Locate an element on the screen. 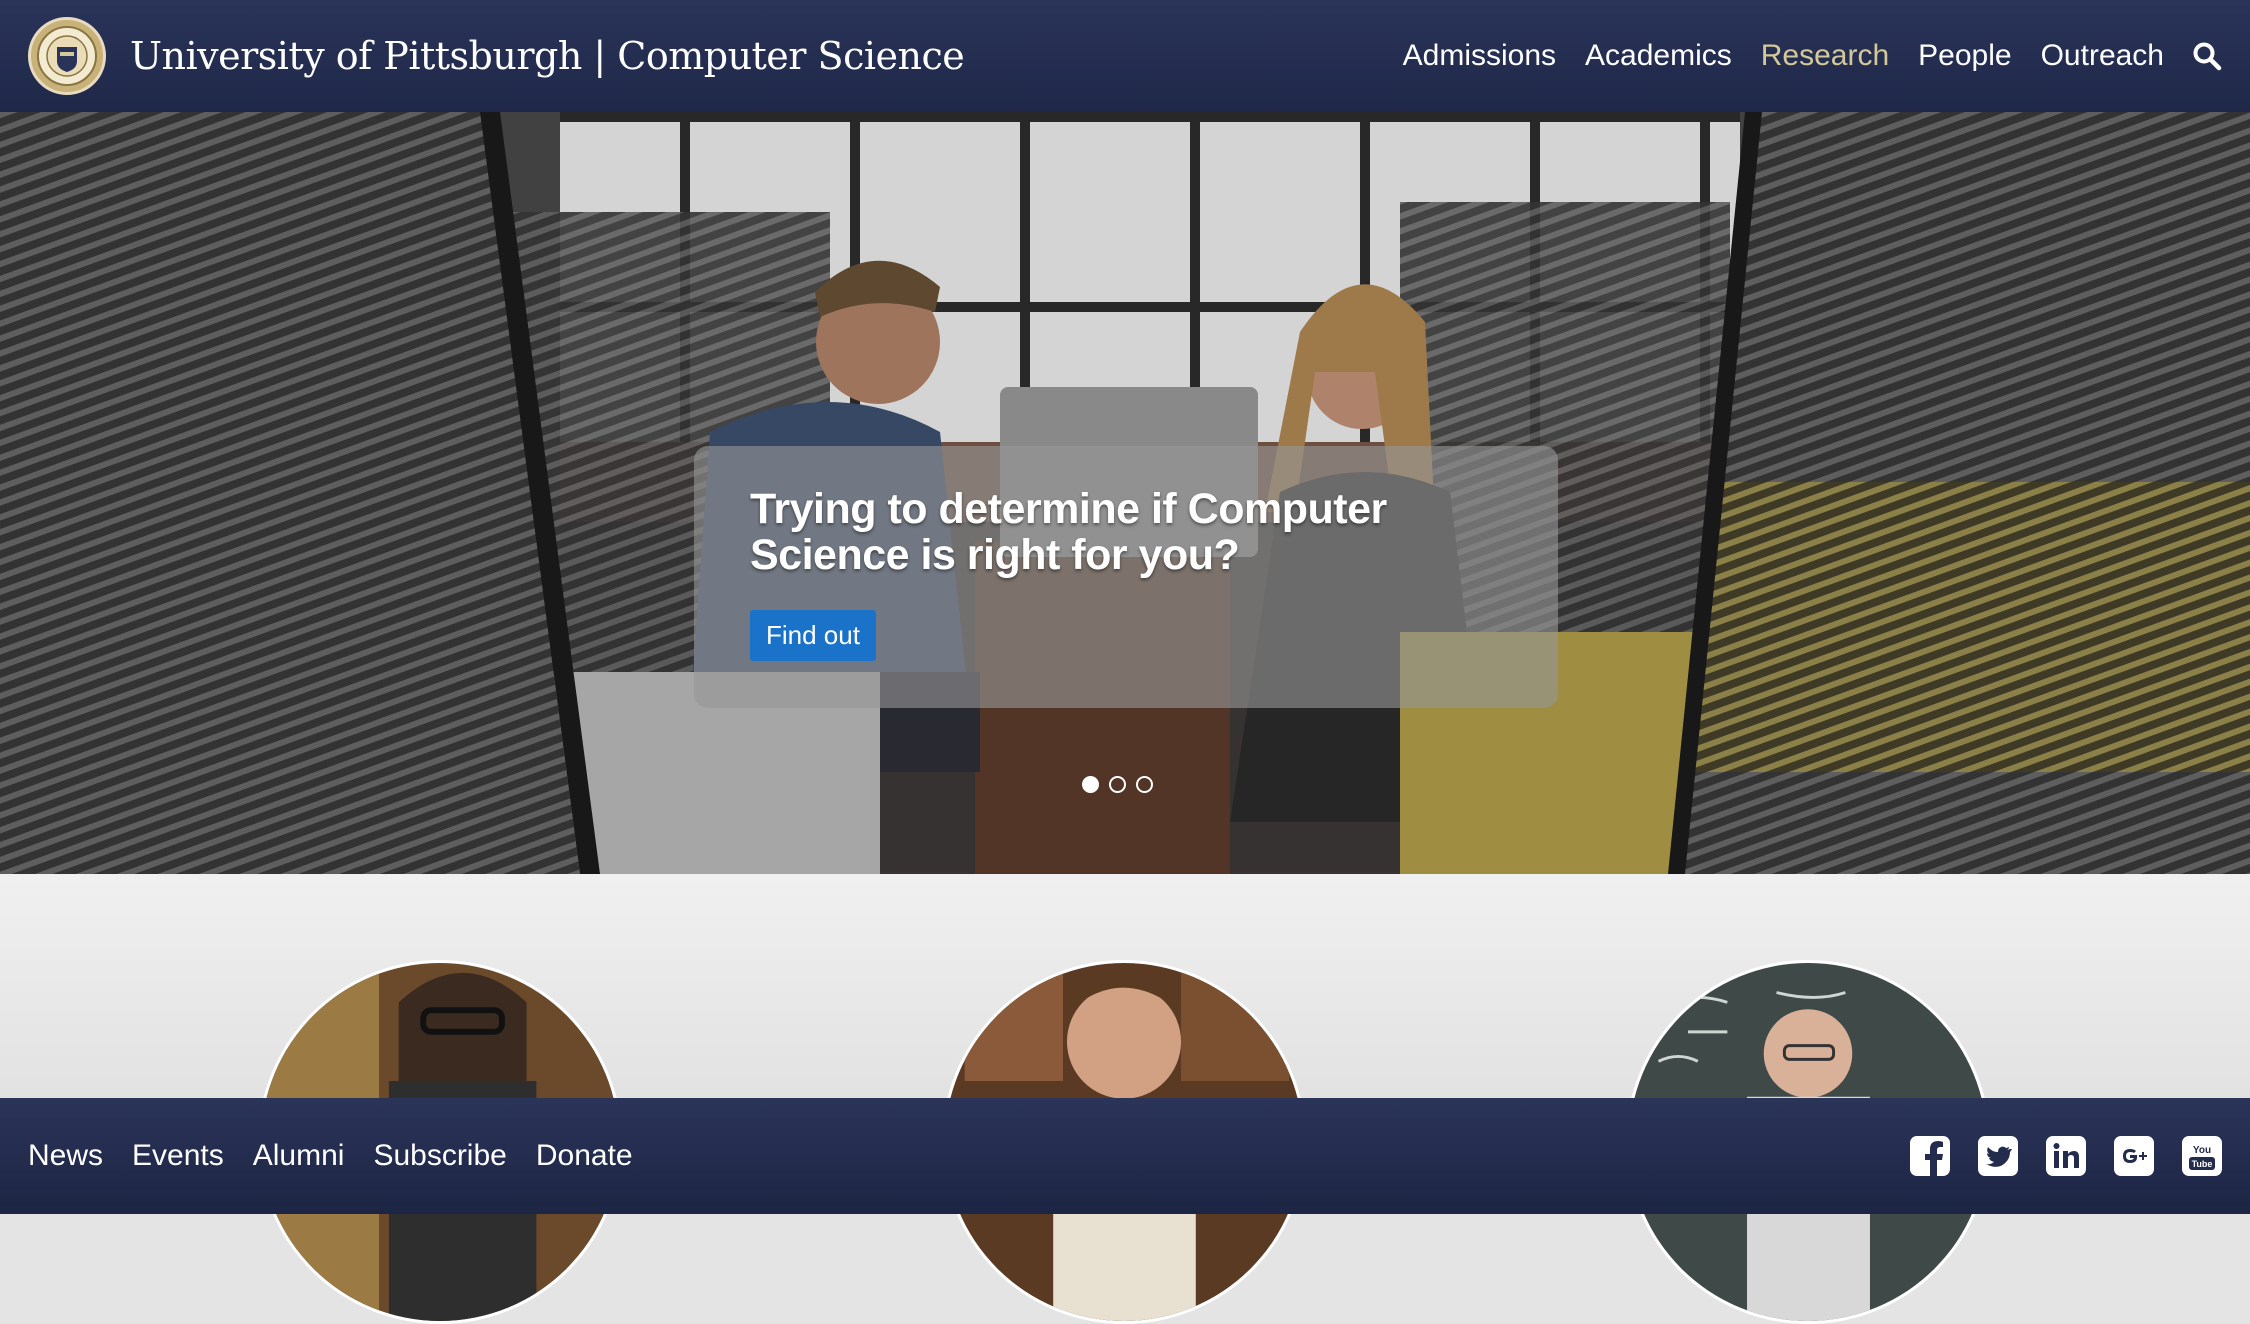  linkedin-icon is located at coordinates (2066, 1156).